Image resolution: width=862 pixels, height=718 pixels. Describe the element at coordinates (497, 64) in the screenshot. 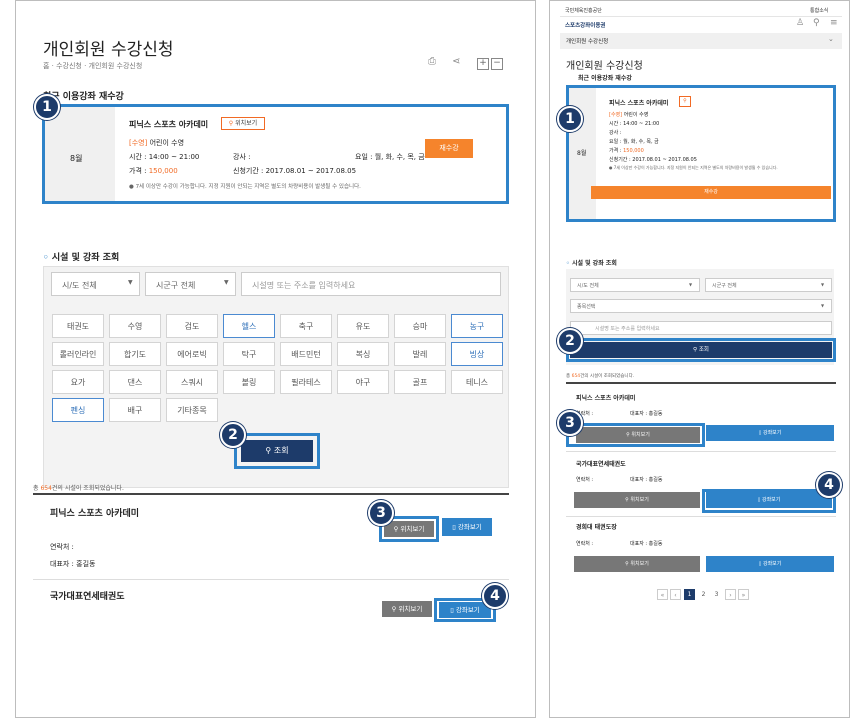

I see `zoom-out-icon: −` at that location.